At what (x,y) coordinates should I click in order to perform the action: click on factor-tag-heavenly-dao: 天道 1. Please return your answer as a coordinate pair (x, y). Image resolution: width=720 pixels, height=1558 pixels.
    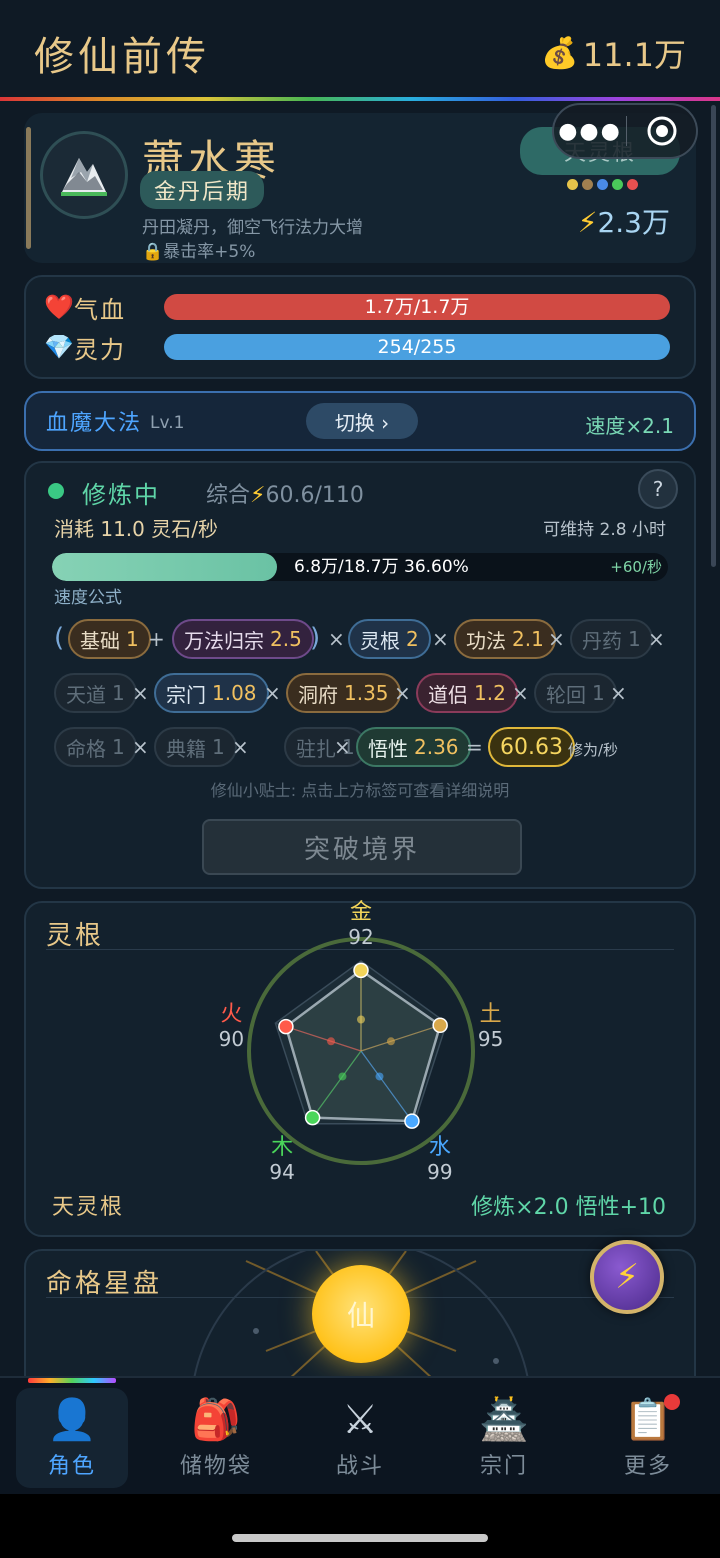
    Looking at the image, I should click on (95, 693).